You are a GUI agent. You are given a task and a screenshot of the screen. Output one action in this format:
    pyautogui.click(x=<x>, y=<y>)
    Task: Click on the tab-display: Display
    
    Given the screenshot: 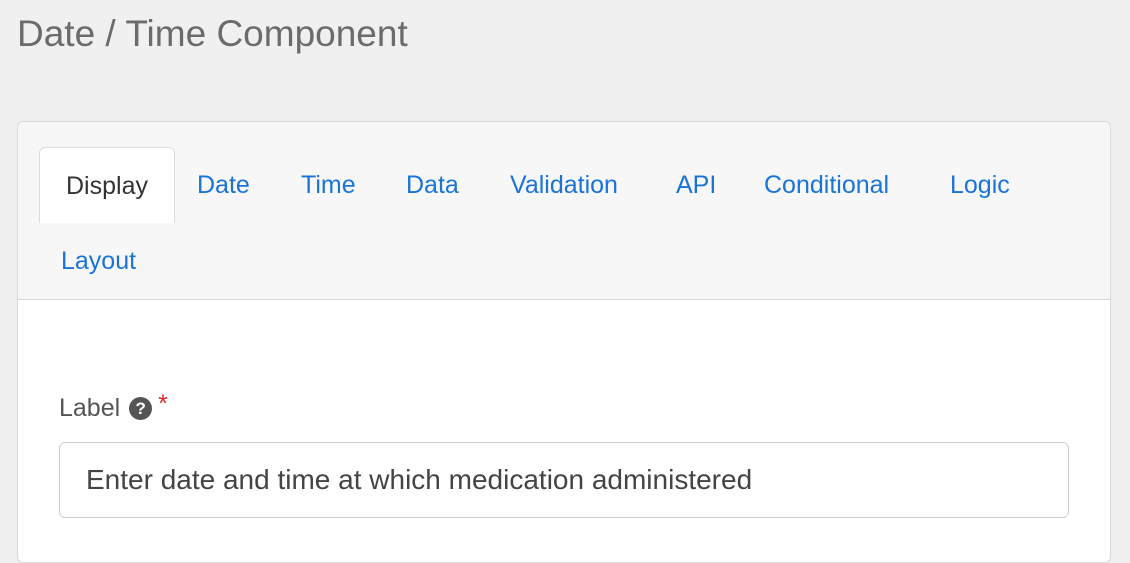 What is the action you would take?
    pyautogui.click(x=107, y=185)
    